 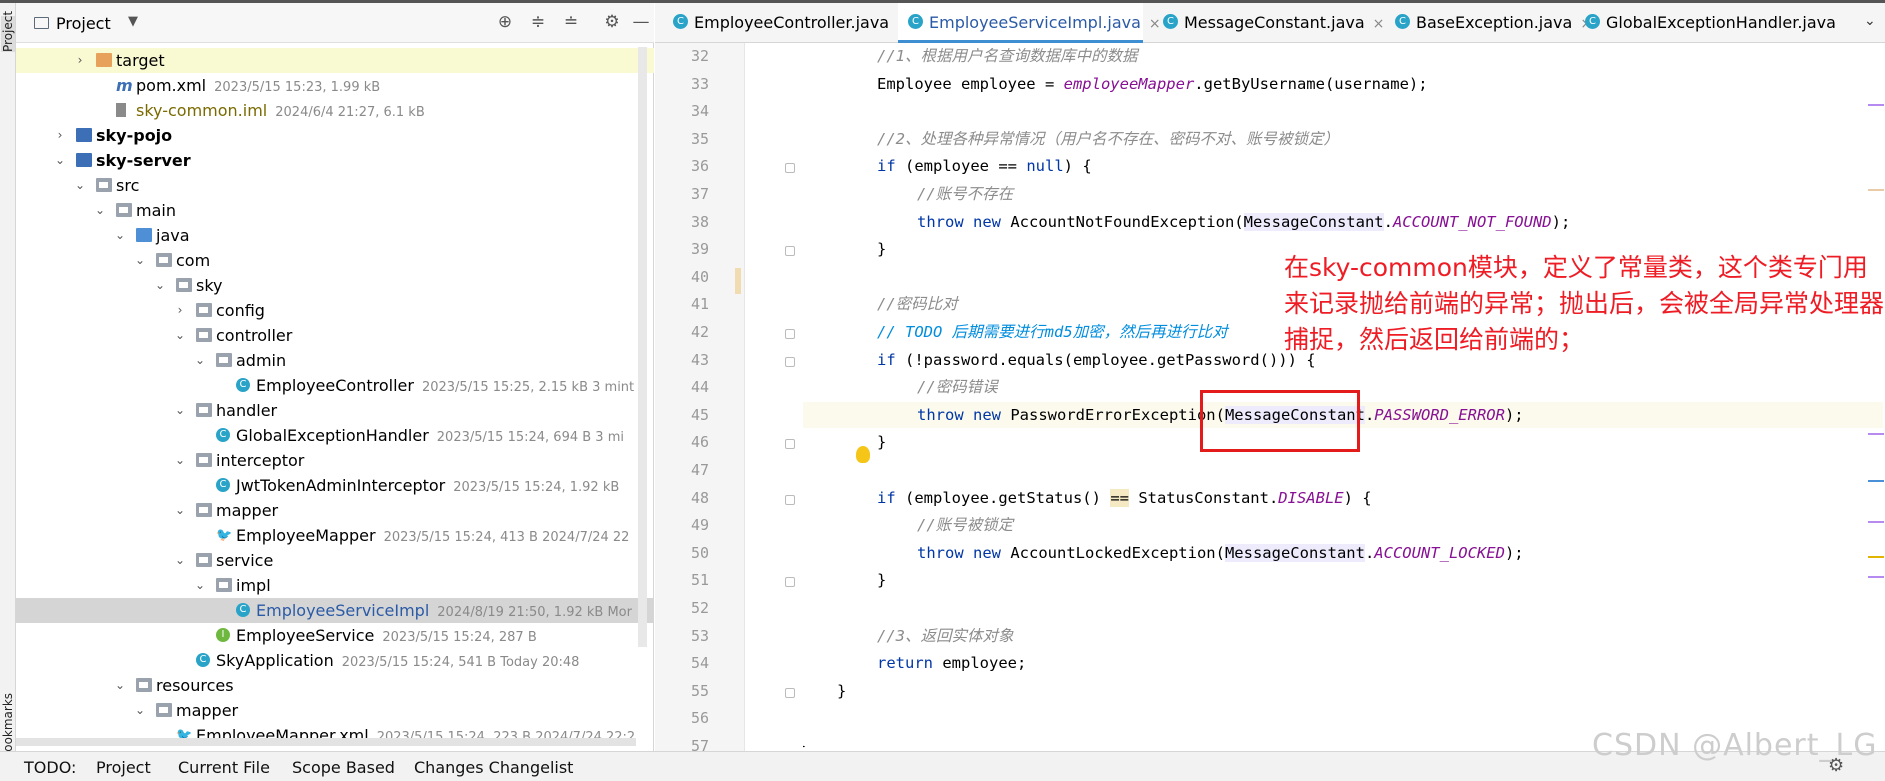 What do you see at coordinates (83, 23) in the screenshot?
I see `project-panel-title: Project` at bounding box center [83, 23].